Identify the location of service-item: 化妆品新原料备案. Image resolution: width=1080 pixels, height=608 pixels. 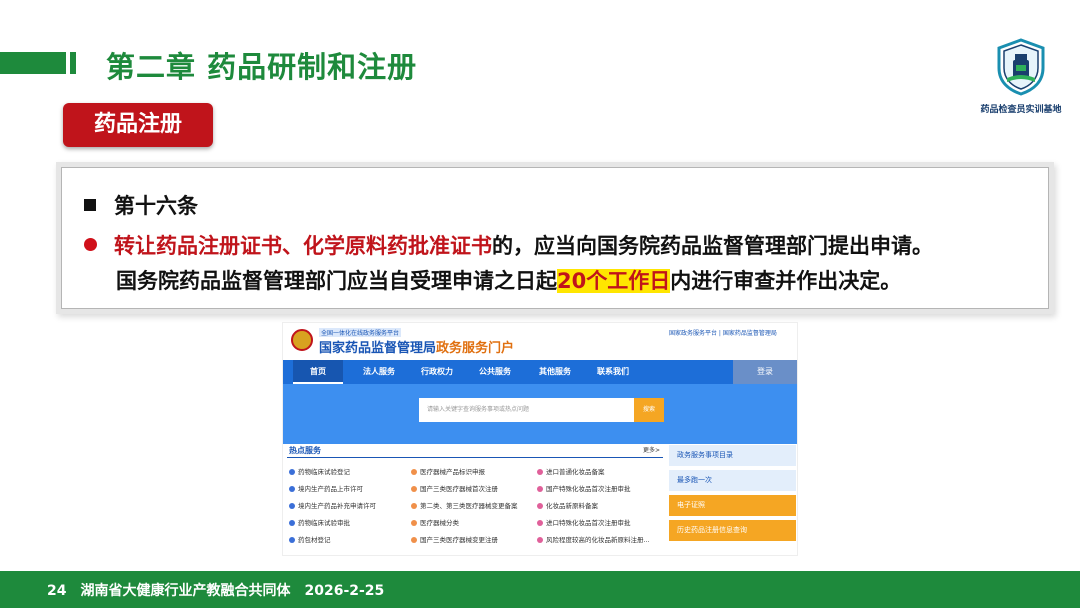
(567, 505).